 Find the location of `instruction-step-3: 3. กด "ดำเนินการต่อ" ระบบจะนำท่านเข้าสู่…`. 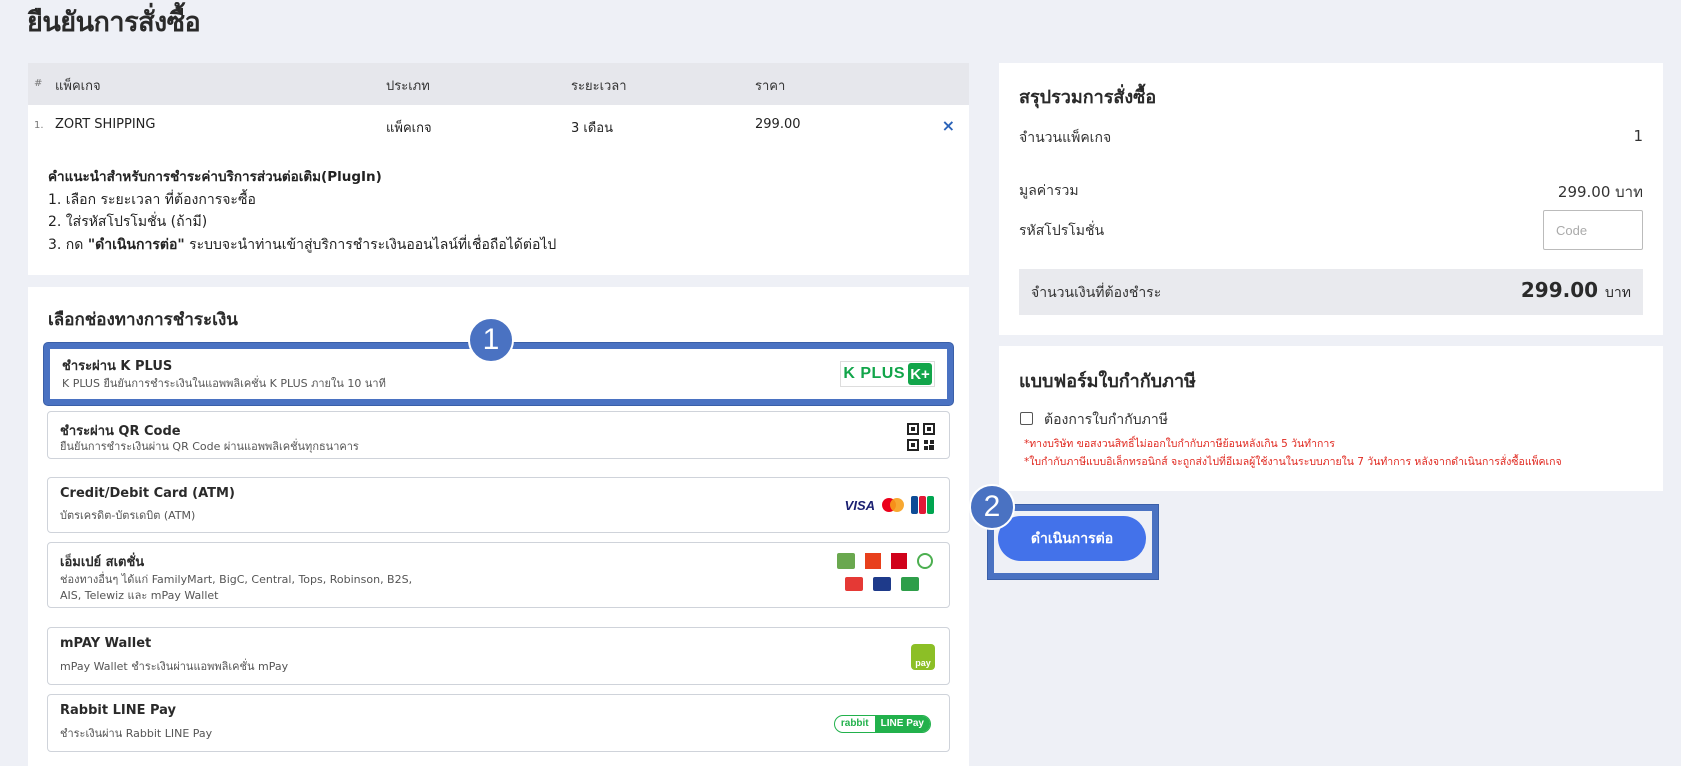

instruction-step-3: 3. กด "ดำเนินการต่อ" ระบบจะนำท่านเข้าสู่… is located at coordinates (302, 245).